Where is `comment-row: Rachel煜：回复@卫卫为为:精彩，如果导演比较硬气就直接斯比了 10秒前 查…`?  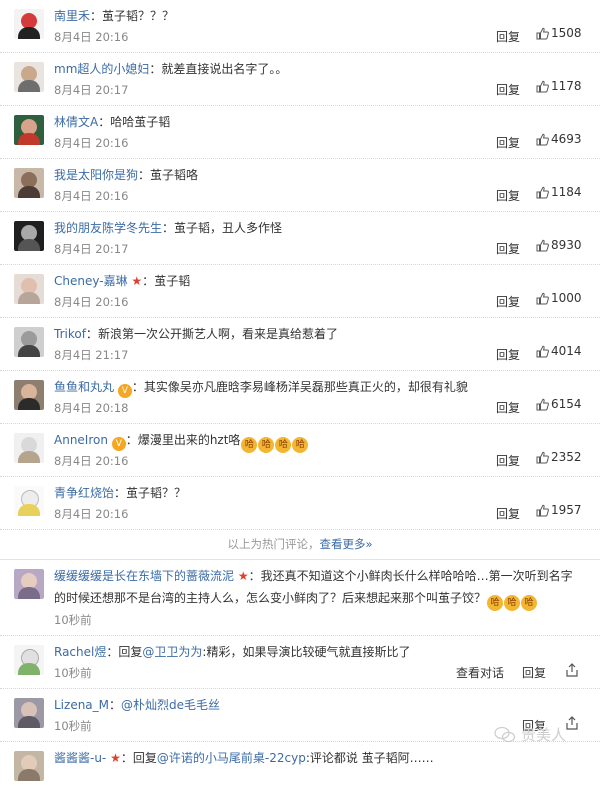
comment-row: Rachel煜：回复@卫卫为为:精彩，如果导演比较硬气就直接斯比了 10秒前 查… is located at coordinates (300, 662).